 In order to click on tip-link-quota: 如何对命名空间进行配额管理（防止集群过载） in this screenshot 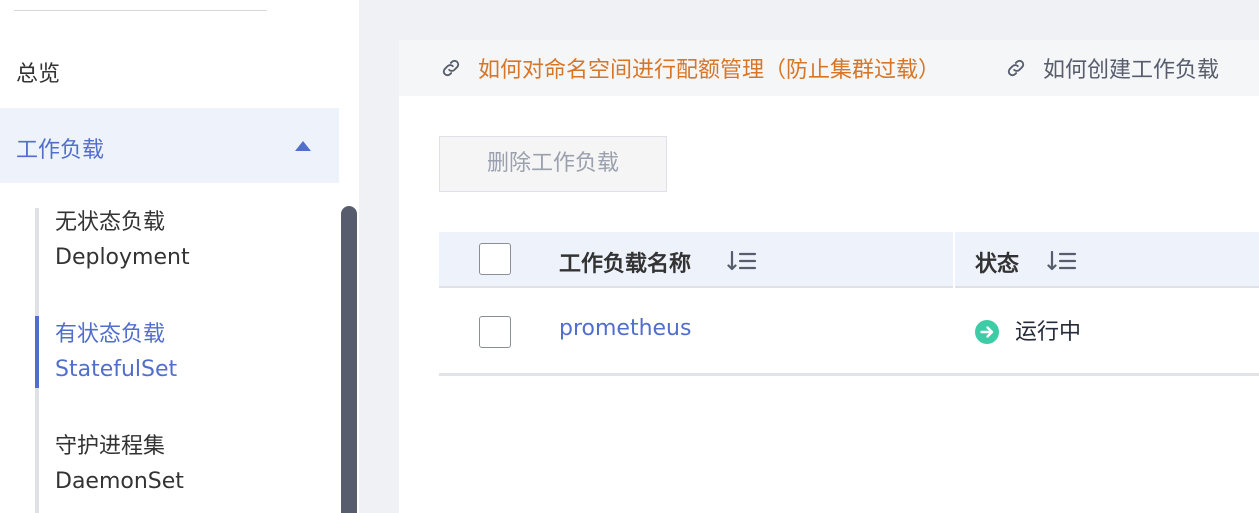, I will do `click(690, 68)`.